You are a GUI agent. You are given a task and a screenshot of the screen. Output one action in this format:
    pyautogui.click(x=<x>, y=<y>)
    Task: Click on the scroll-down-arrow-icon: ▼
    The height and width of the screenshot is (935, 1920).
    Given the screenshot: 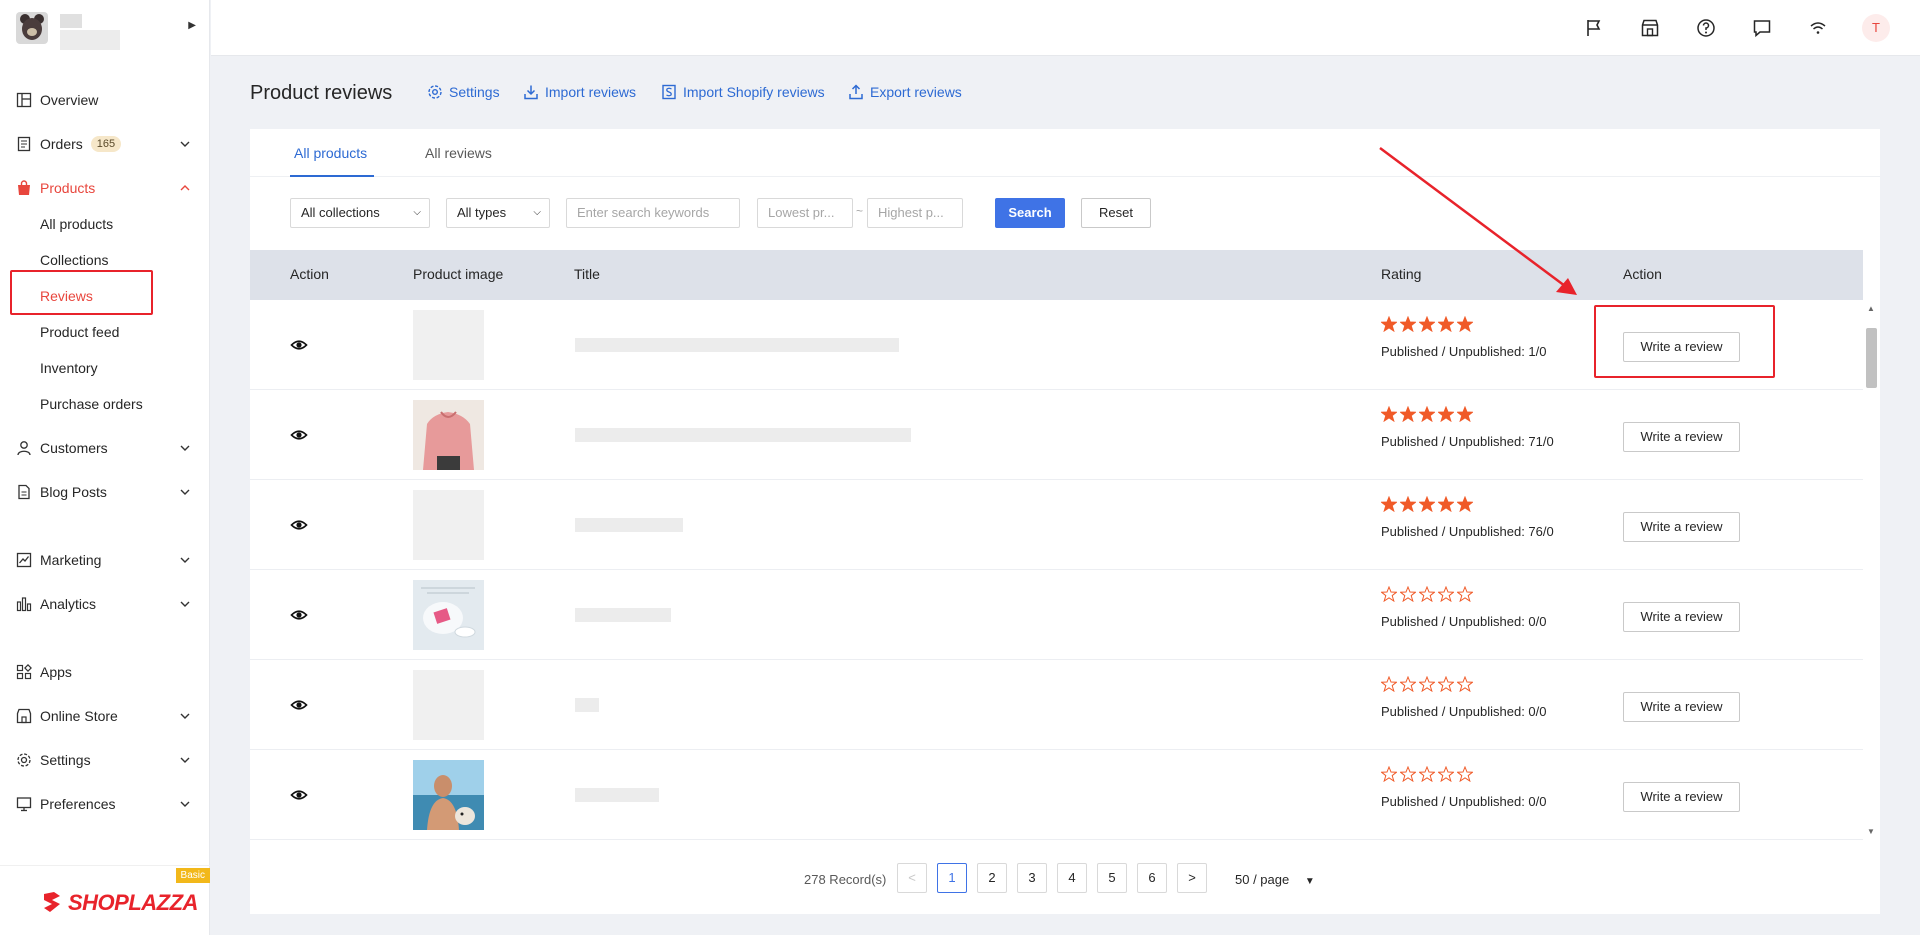 What is the action you would take?
    pyautogui.click(x=1871, y=831)
    